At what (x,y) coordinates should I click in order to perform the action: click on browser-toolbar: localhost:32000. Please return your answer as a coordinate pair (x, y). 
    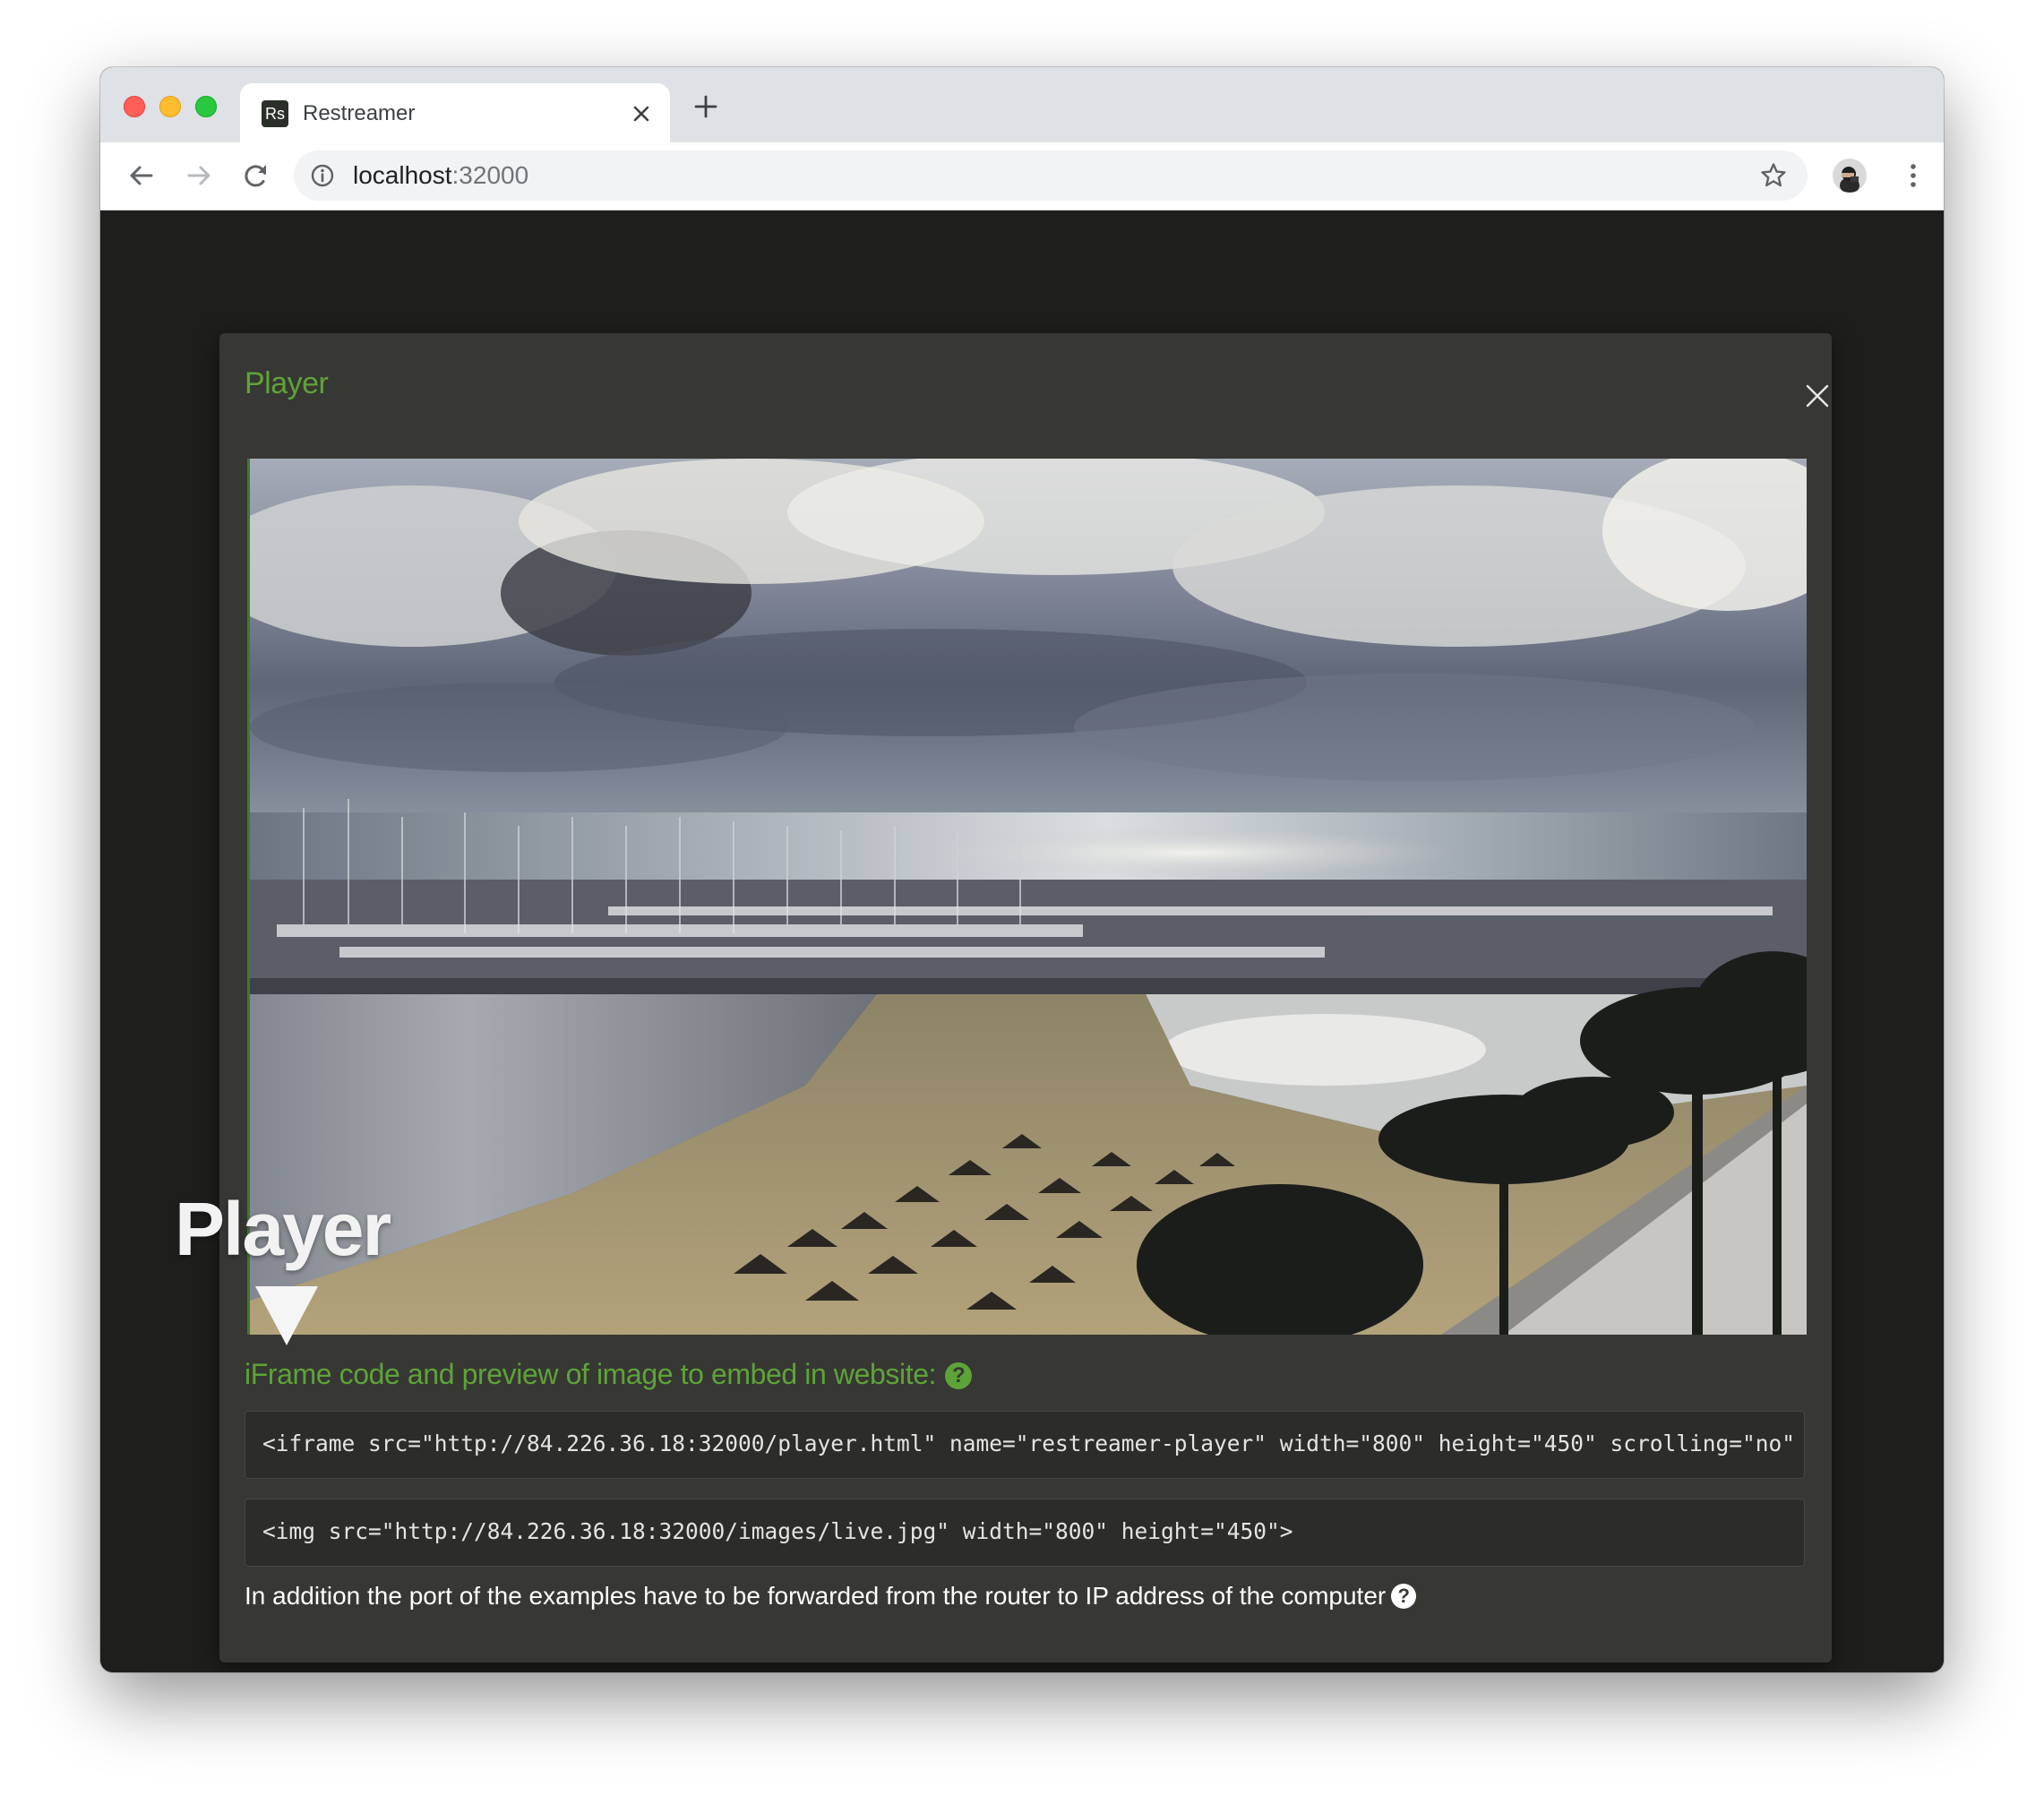
    Looking at the image, I should click on (1022, 176).